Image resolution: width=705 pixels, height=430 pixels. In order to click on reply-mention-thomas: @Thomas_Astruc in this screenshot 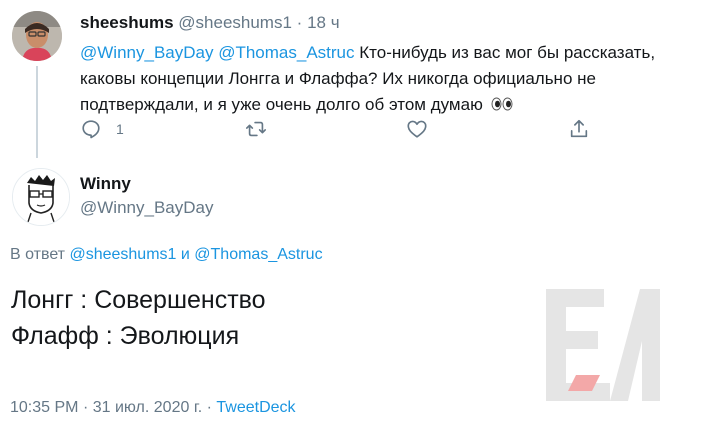, I will do `click(258, 254)`.